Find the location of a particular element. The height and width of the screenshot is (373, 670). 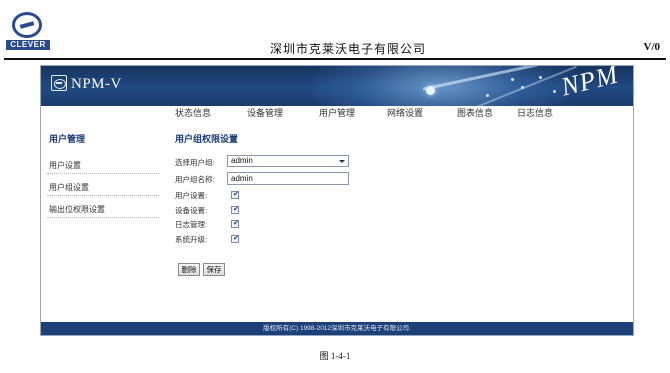

company-name: 深圳市克莱沃电子有限公司 is located at coordinates (348, 49).